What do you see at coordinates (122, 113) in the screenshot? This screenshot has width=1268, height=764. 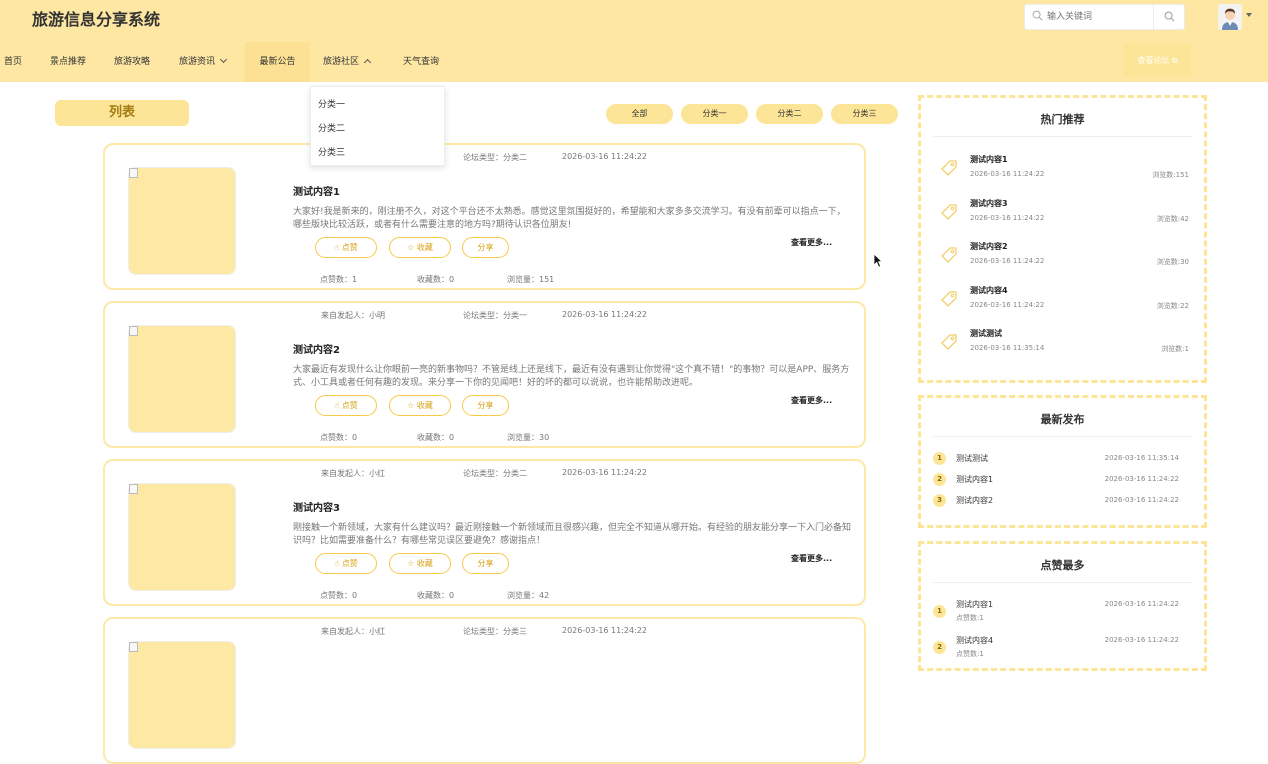 I see `list-title: 列表` at bounding box center [122, 113].